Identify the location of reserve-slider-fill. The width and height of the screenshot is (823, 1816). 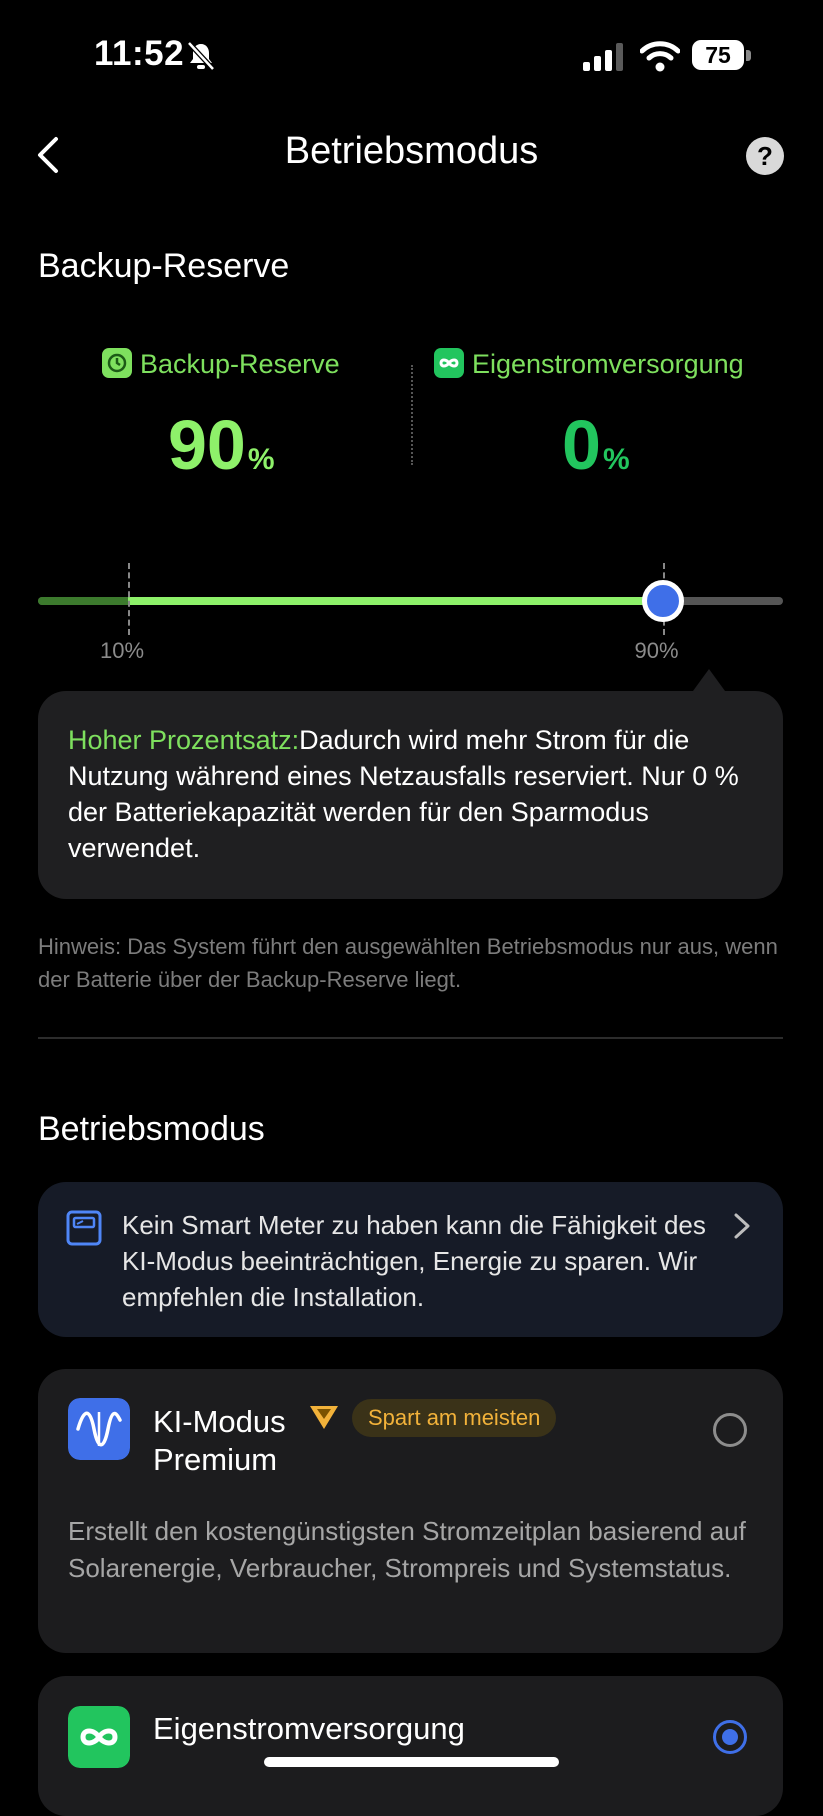
(395, 601).